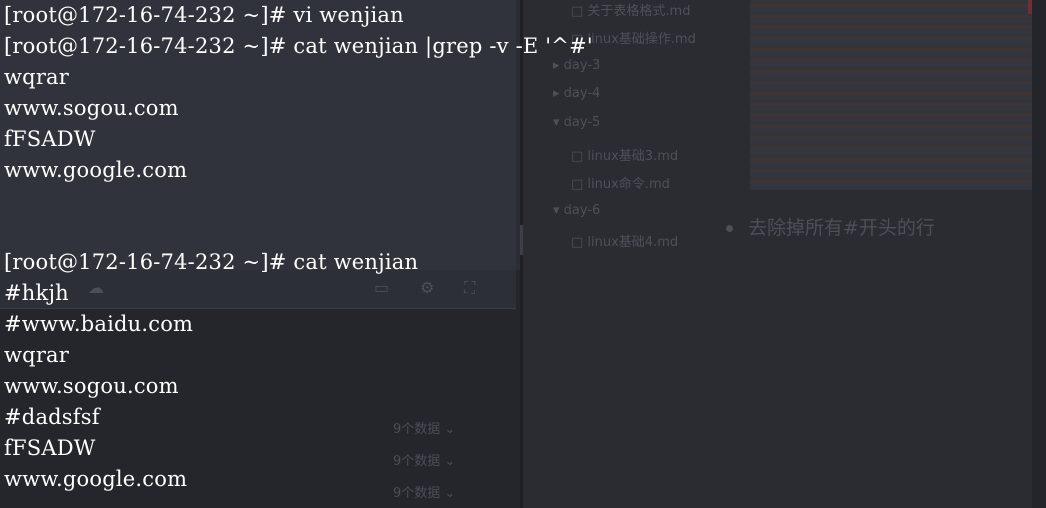 The height and width of the screenshot is (508, 1046). Describe the element at coordinates (52, 417) in the screenshot. I see `terminal-output-line: #dadsfsf` at that location.